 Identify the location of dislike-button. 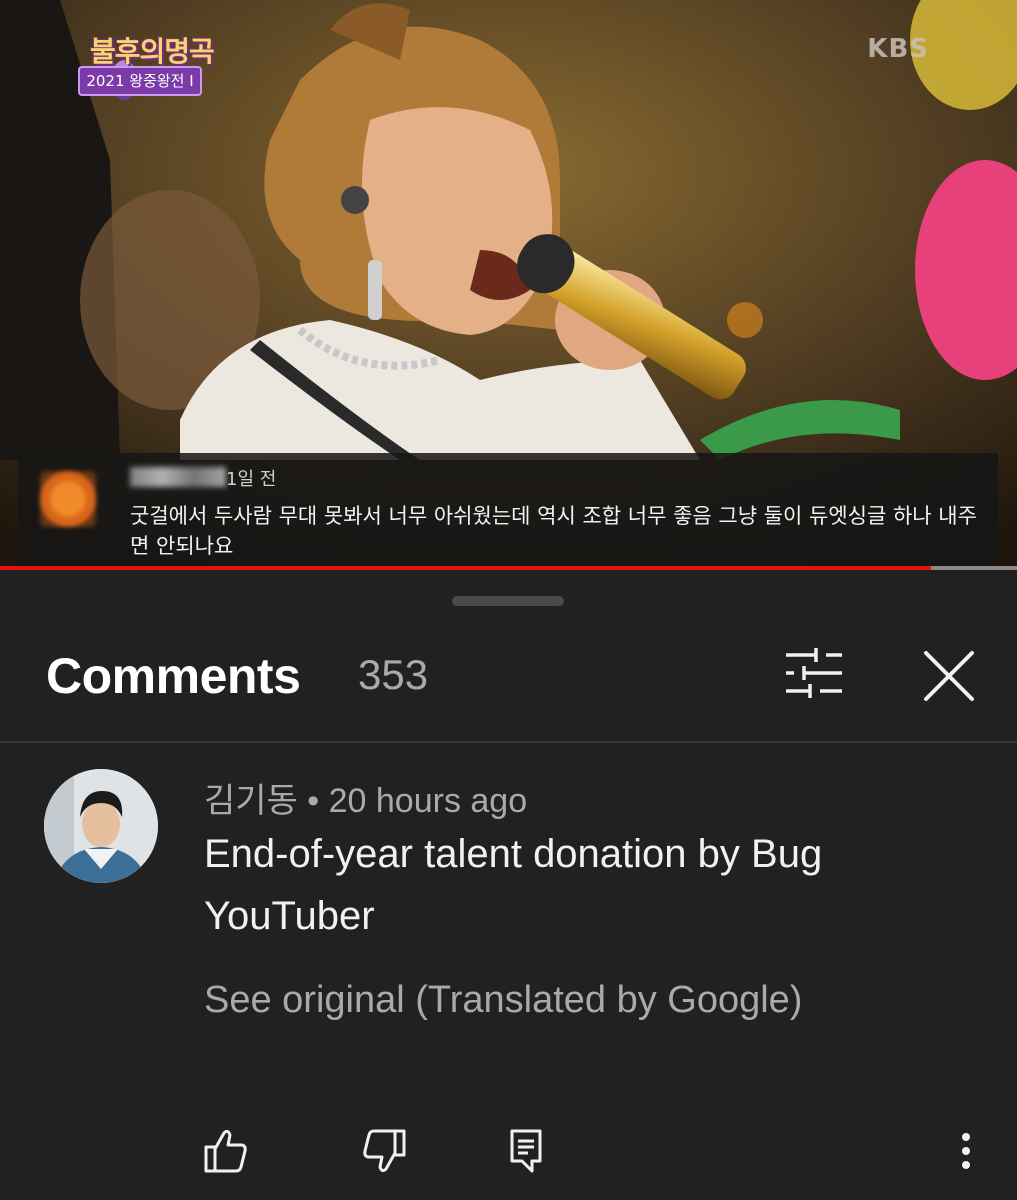
(384, 1151).